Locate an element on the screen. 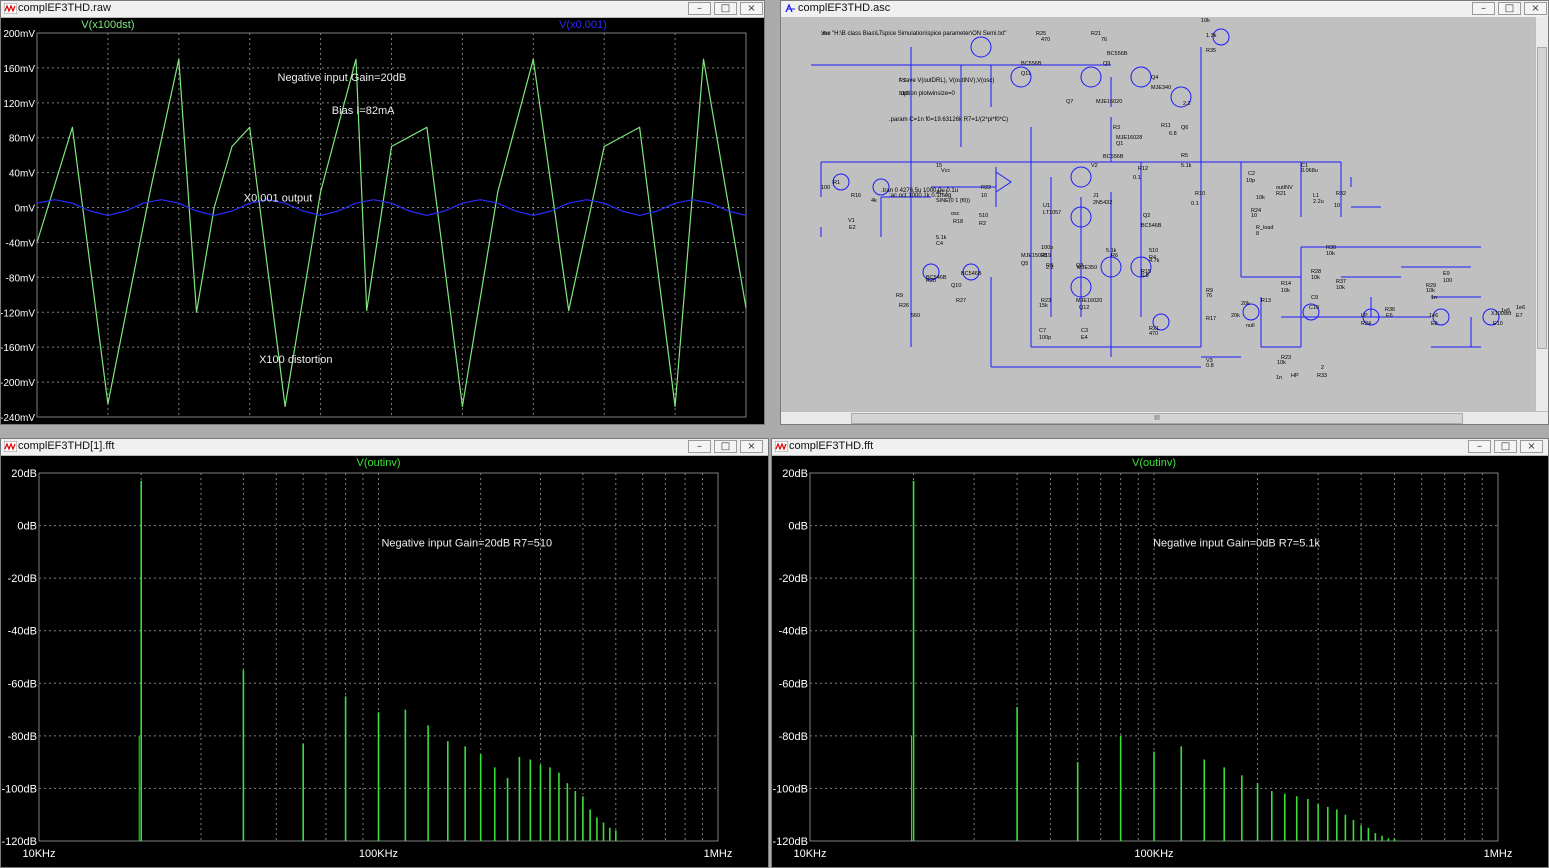  vertical-scrollbar is located at coordinates (1541, 214).